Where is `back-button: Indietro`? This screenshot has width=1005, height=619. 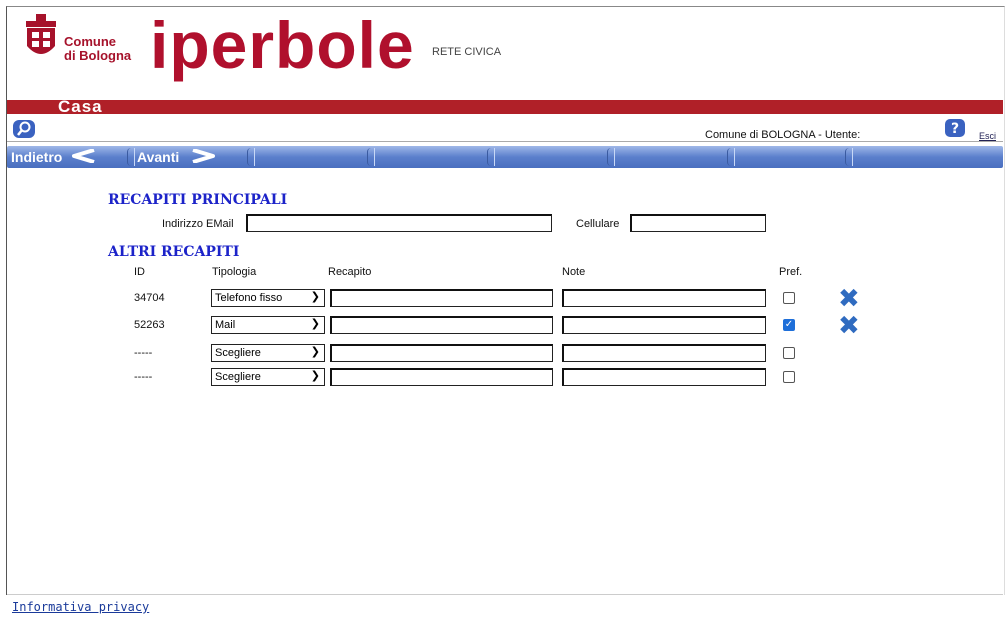
back-button: Indietro is located at coordinates (53, 157).